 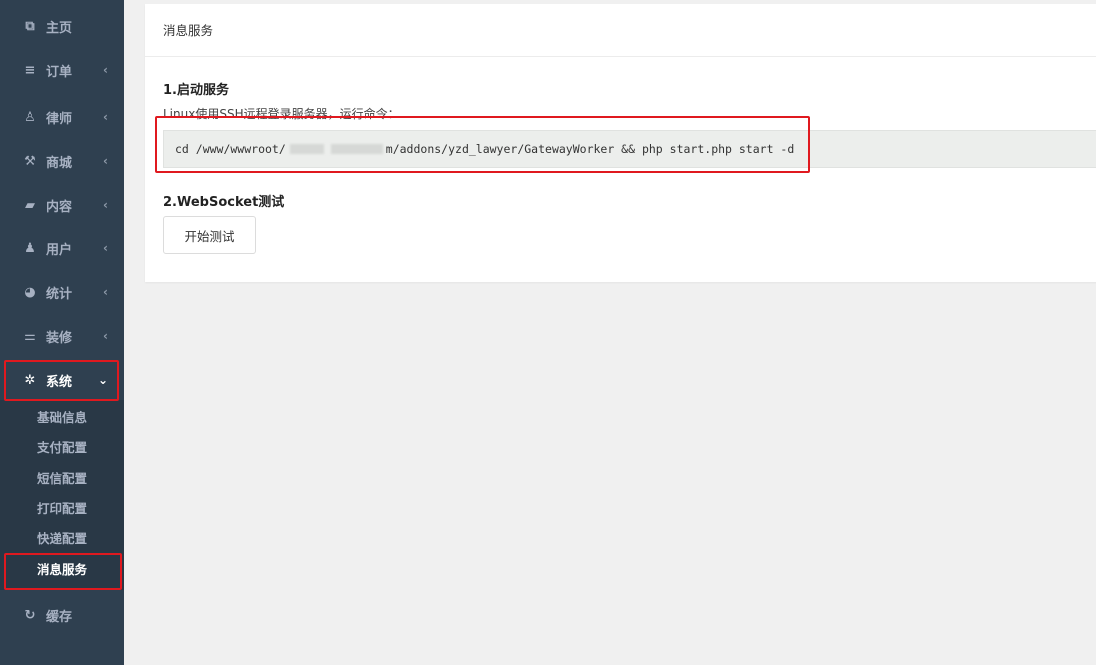 I want to click on list-icon: ≡, so click(x=30, y=70).